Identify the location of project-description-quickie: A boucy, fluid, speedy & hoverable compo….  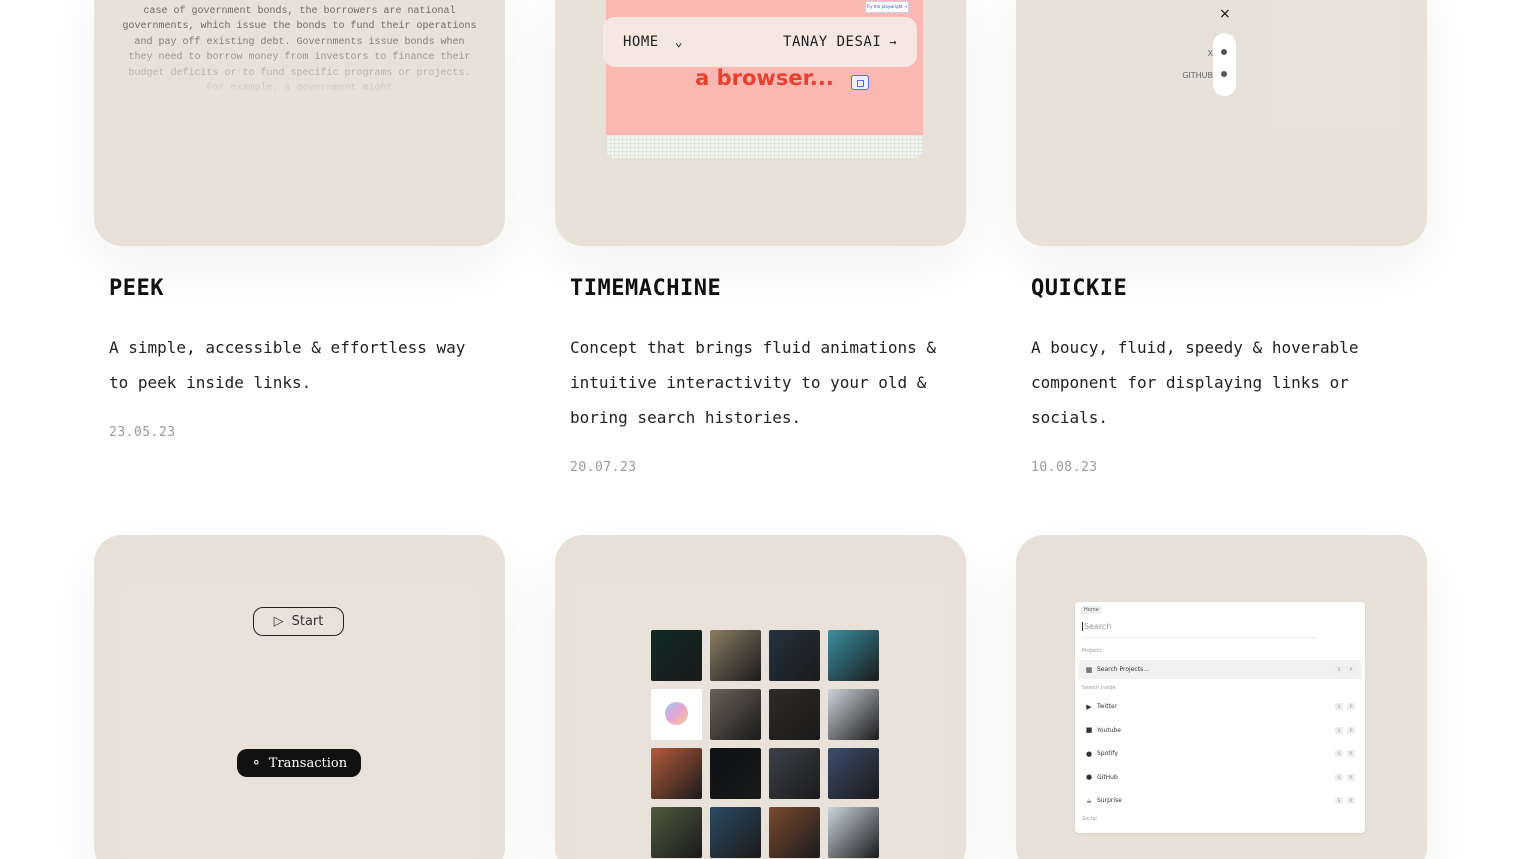
(1195, 382).